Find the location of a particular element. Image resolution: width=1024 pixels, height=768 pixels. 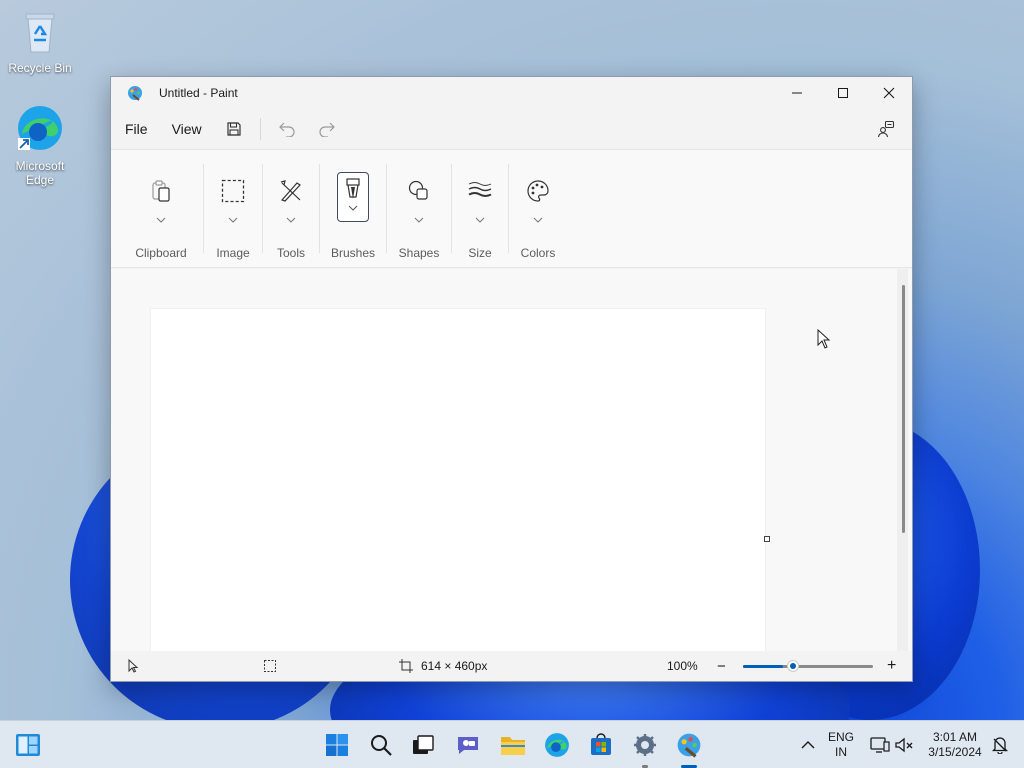

zoom-out-button: − is located at coordinates (721, 666).